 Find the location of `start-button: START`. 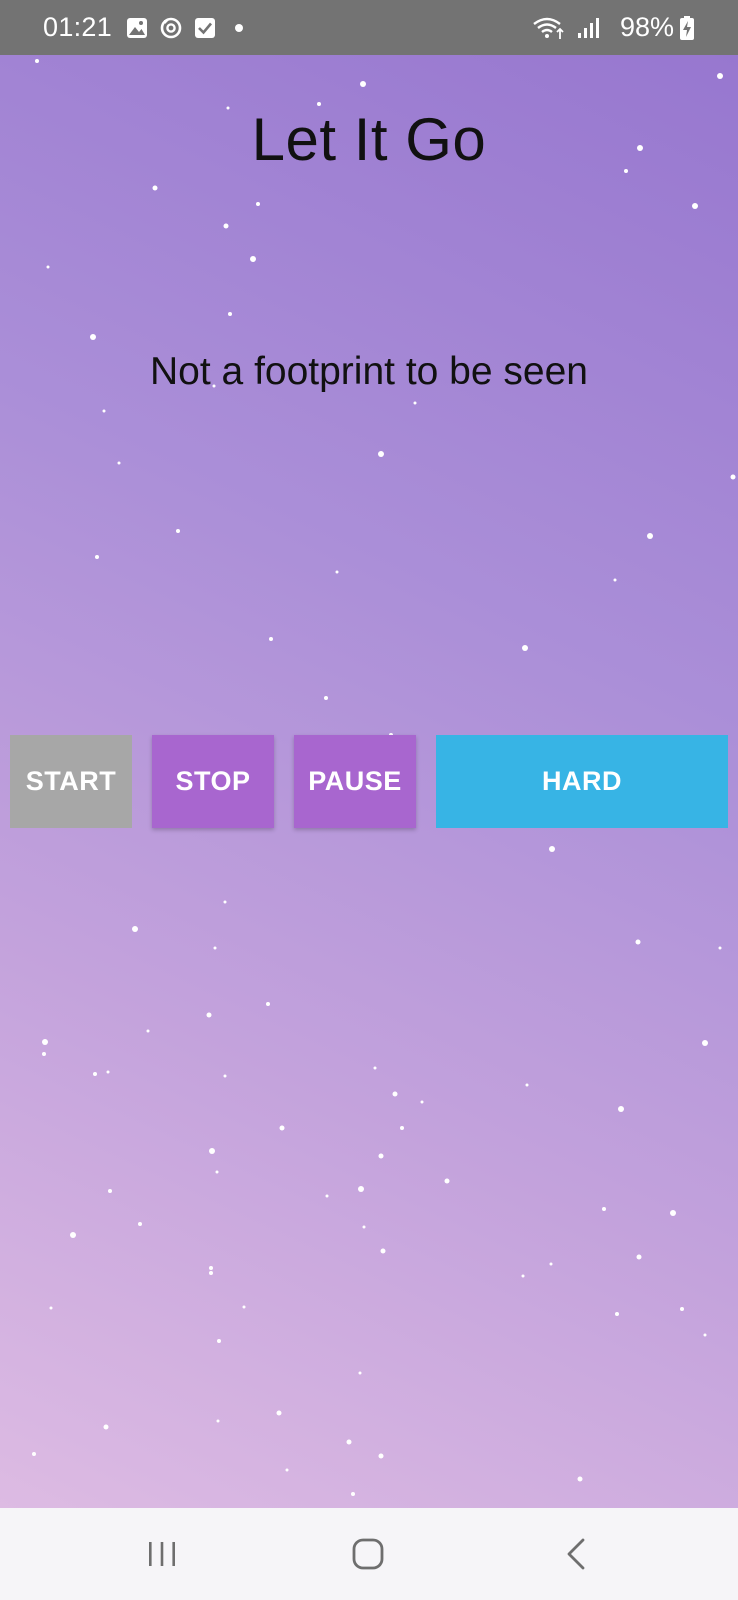

start-button: START is located at coordinates (71, 781).